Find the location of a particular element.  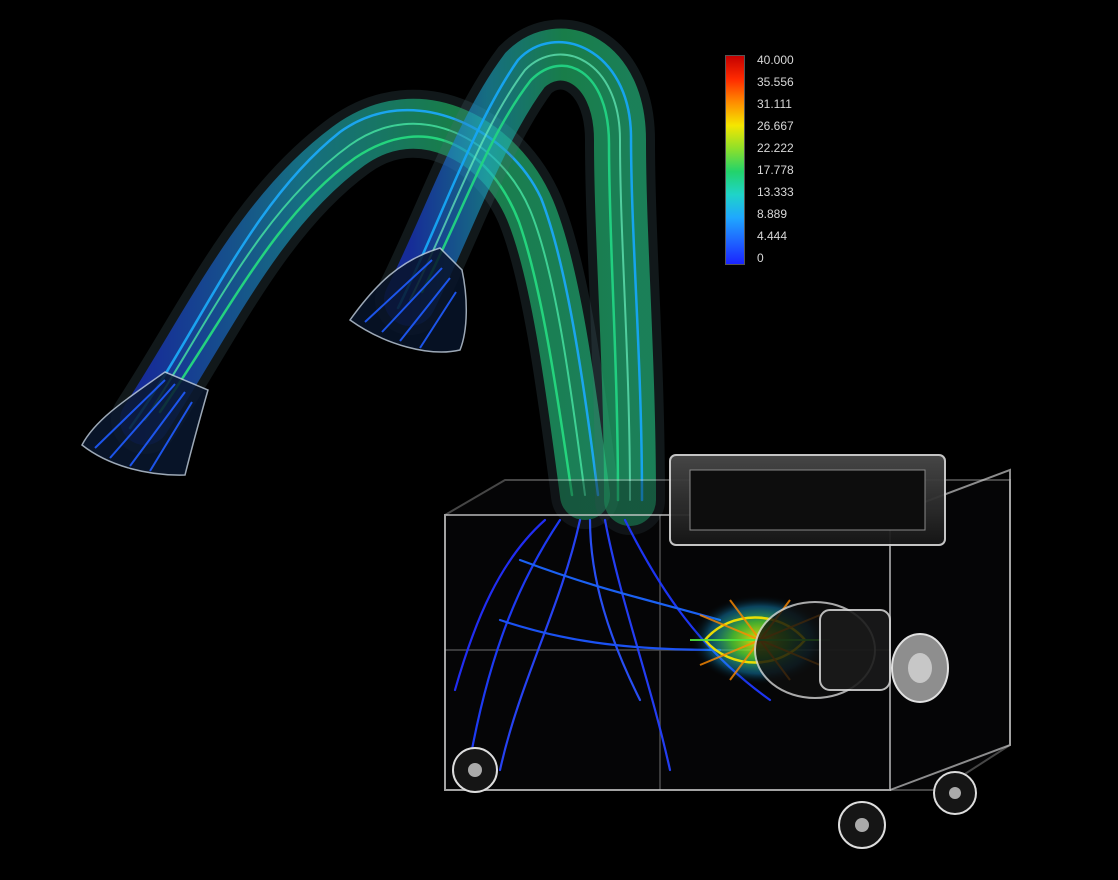

legend-label-31111: 31.111 is located at coordinates (774, 104).